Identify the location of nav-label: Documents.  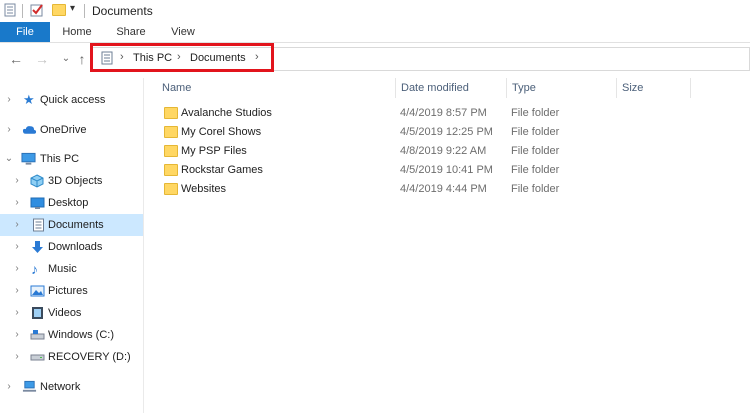
(76, 225).